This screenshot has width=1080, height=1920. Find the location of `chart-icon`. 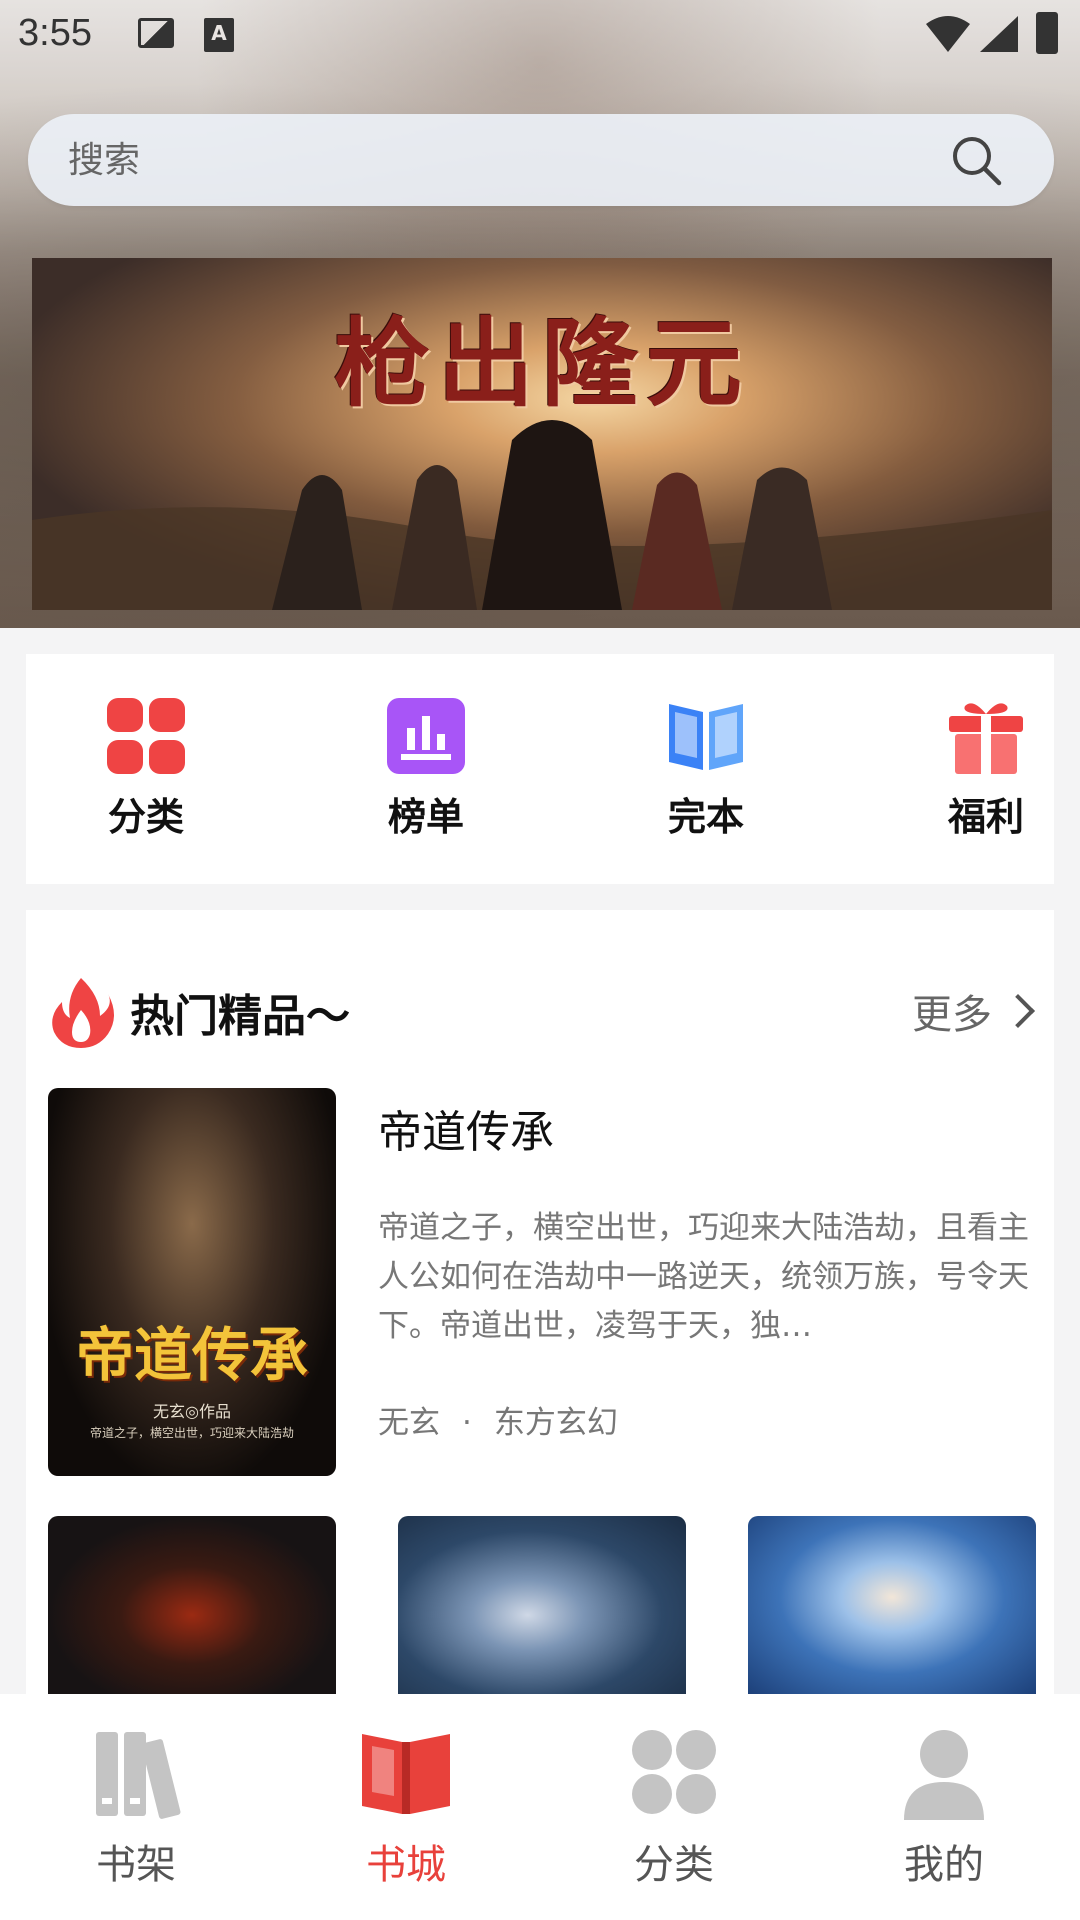

chart-icon is located at coordinates (426, 736).